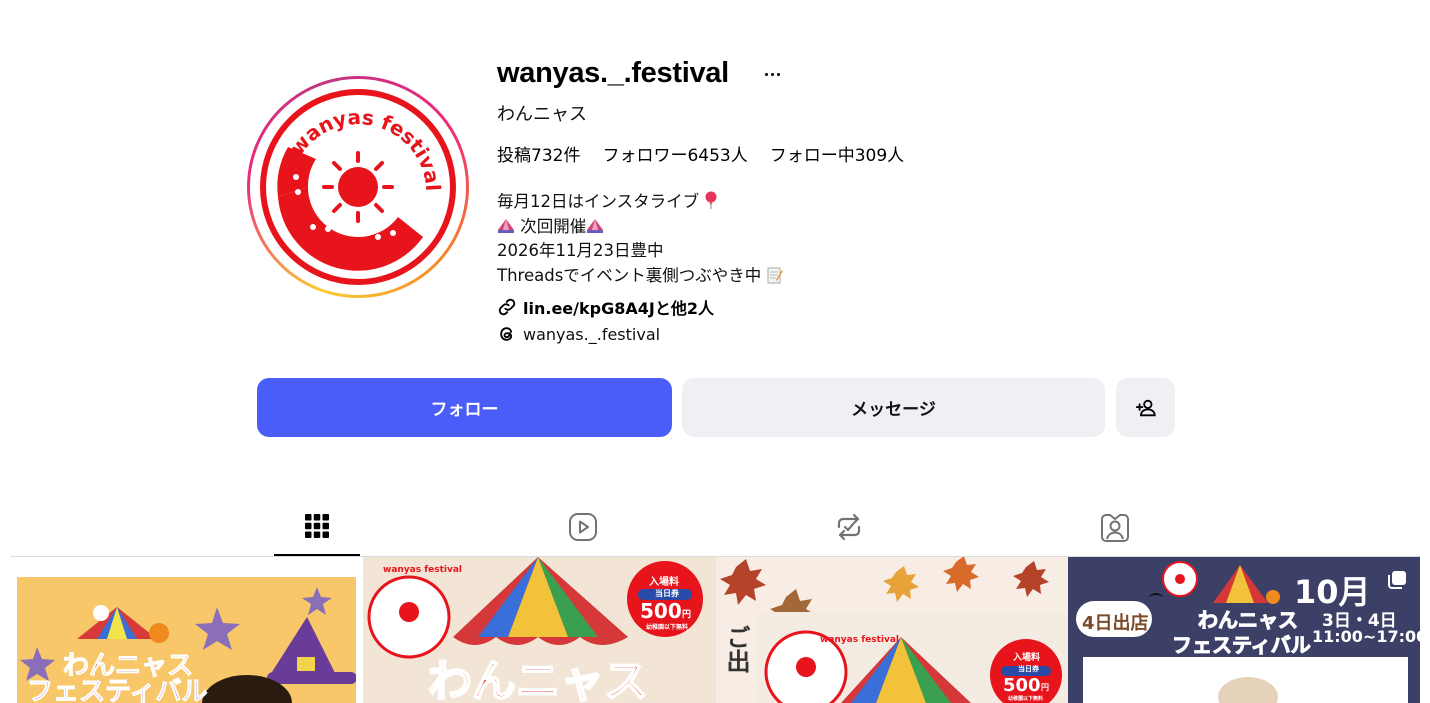  What do you see at coordinates (1244, 630) in the screenshot?
I see `post-thumbnail-4: 4日出店 わんニャス フェスティバル 10月 3日・4日 11:00~17:00` at bounding box center [1244, 630].